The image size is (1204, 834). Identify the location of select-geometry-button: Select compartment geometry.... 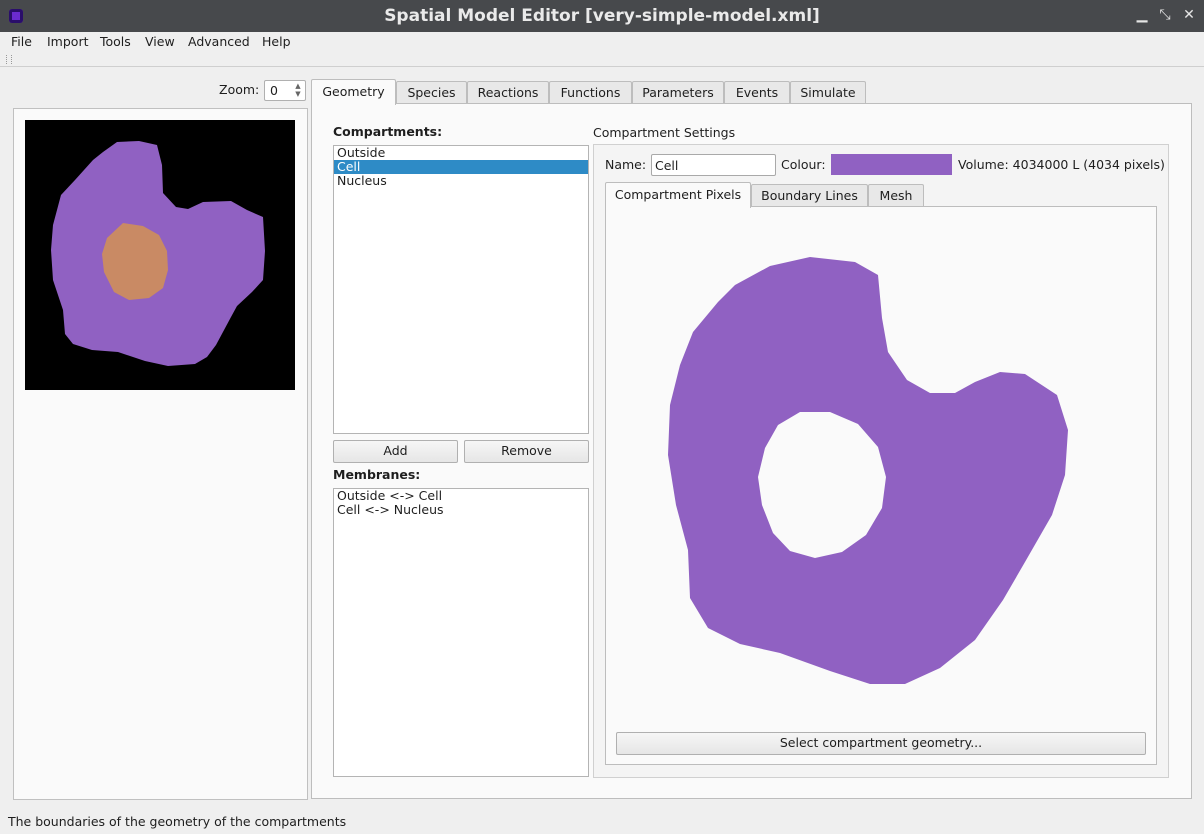
(881, 743).